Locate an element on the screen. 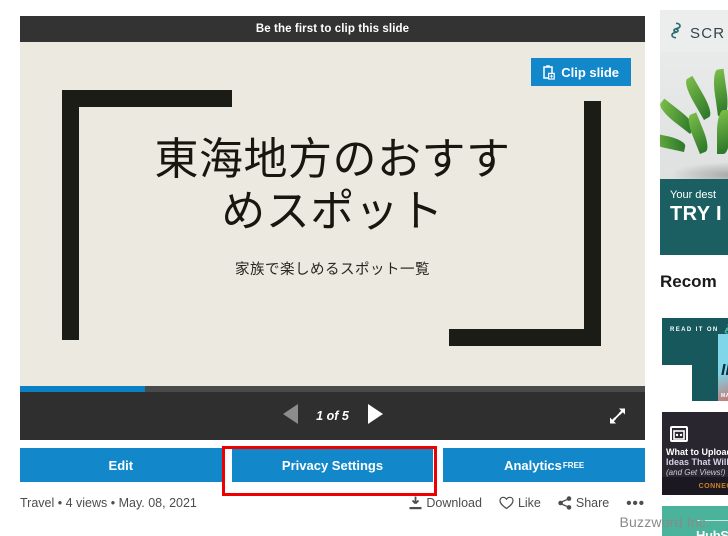 This screenshot has width=728, height=536. book-cover-author: MARIE ARE is located at coordinates (724, 396).